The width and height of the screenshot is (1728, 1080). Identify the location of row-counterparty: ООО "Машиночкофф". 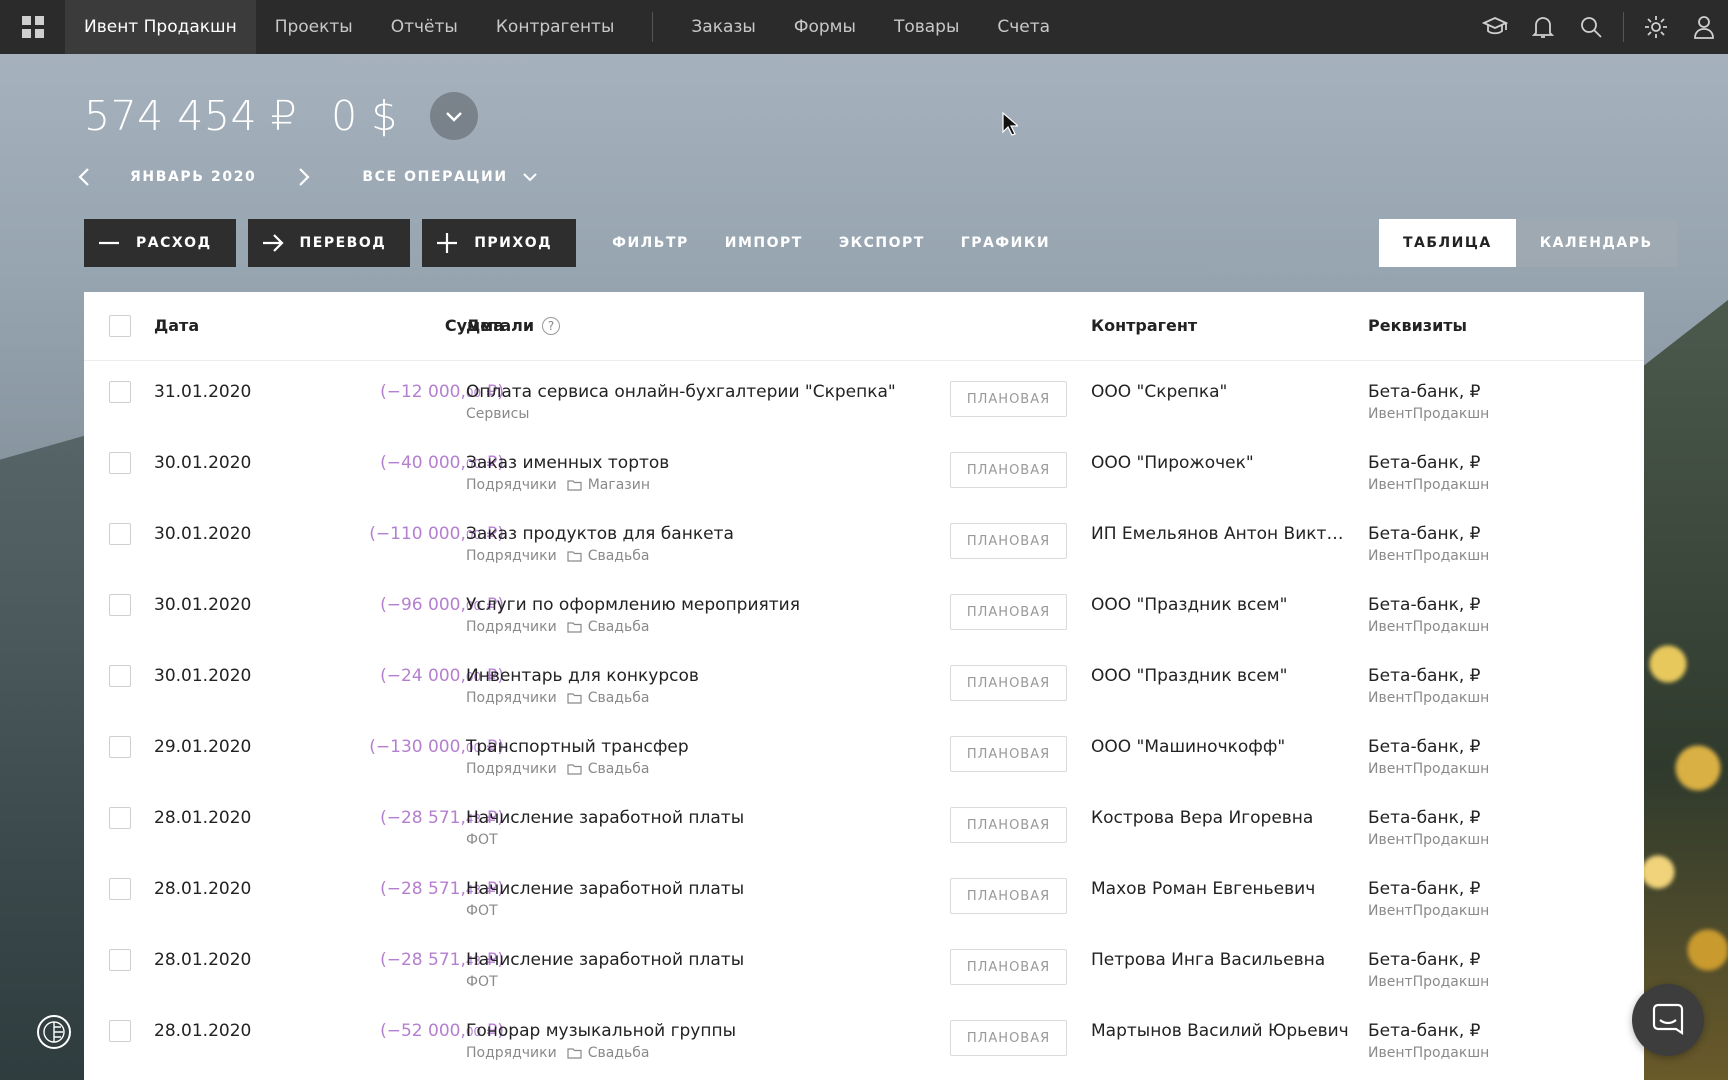
(1221, 747).